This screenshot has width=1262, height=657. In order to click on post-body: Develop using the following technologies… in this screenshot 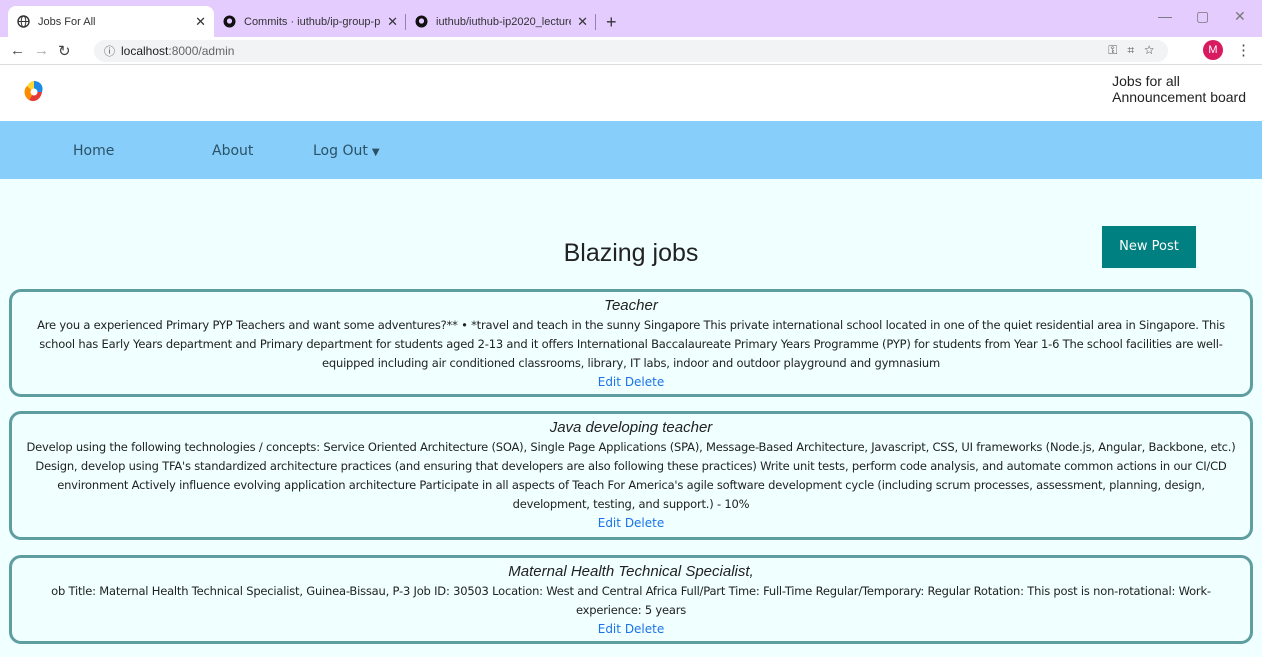, I will do `click(631, 475)`.